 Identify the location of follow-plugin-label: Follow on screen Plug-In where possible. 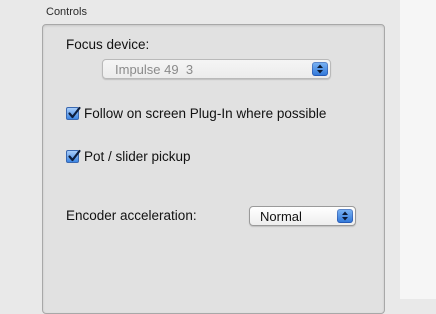
(205, 113).